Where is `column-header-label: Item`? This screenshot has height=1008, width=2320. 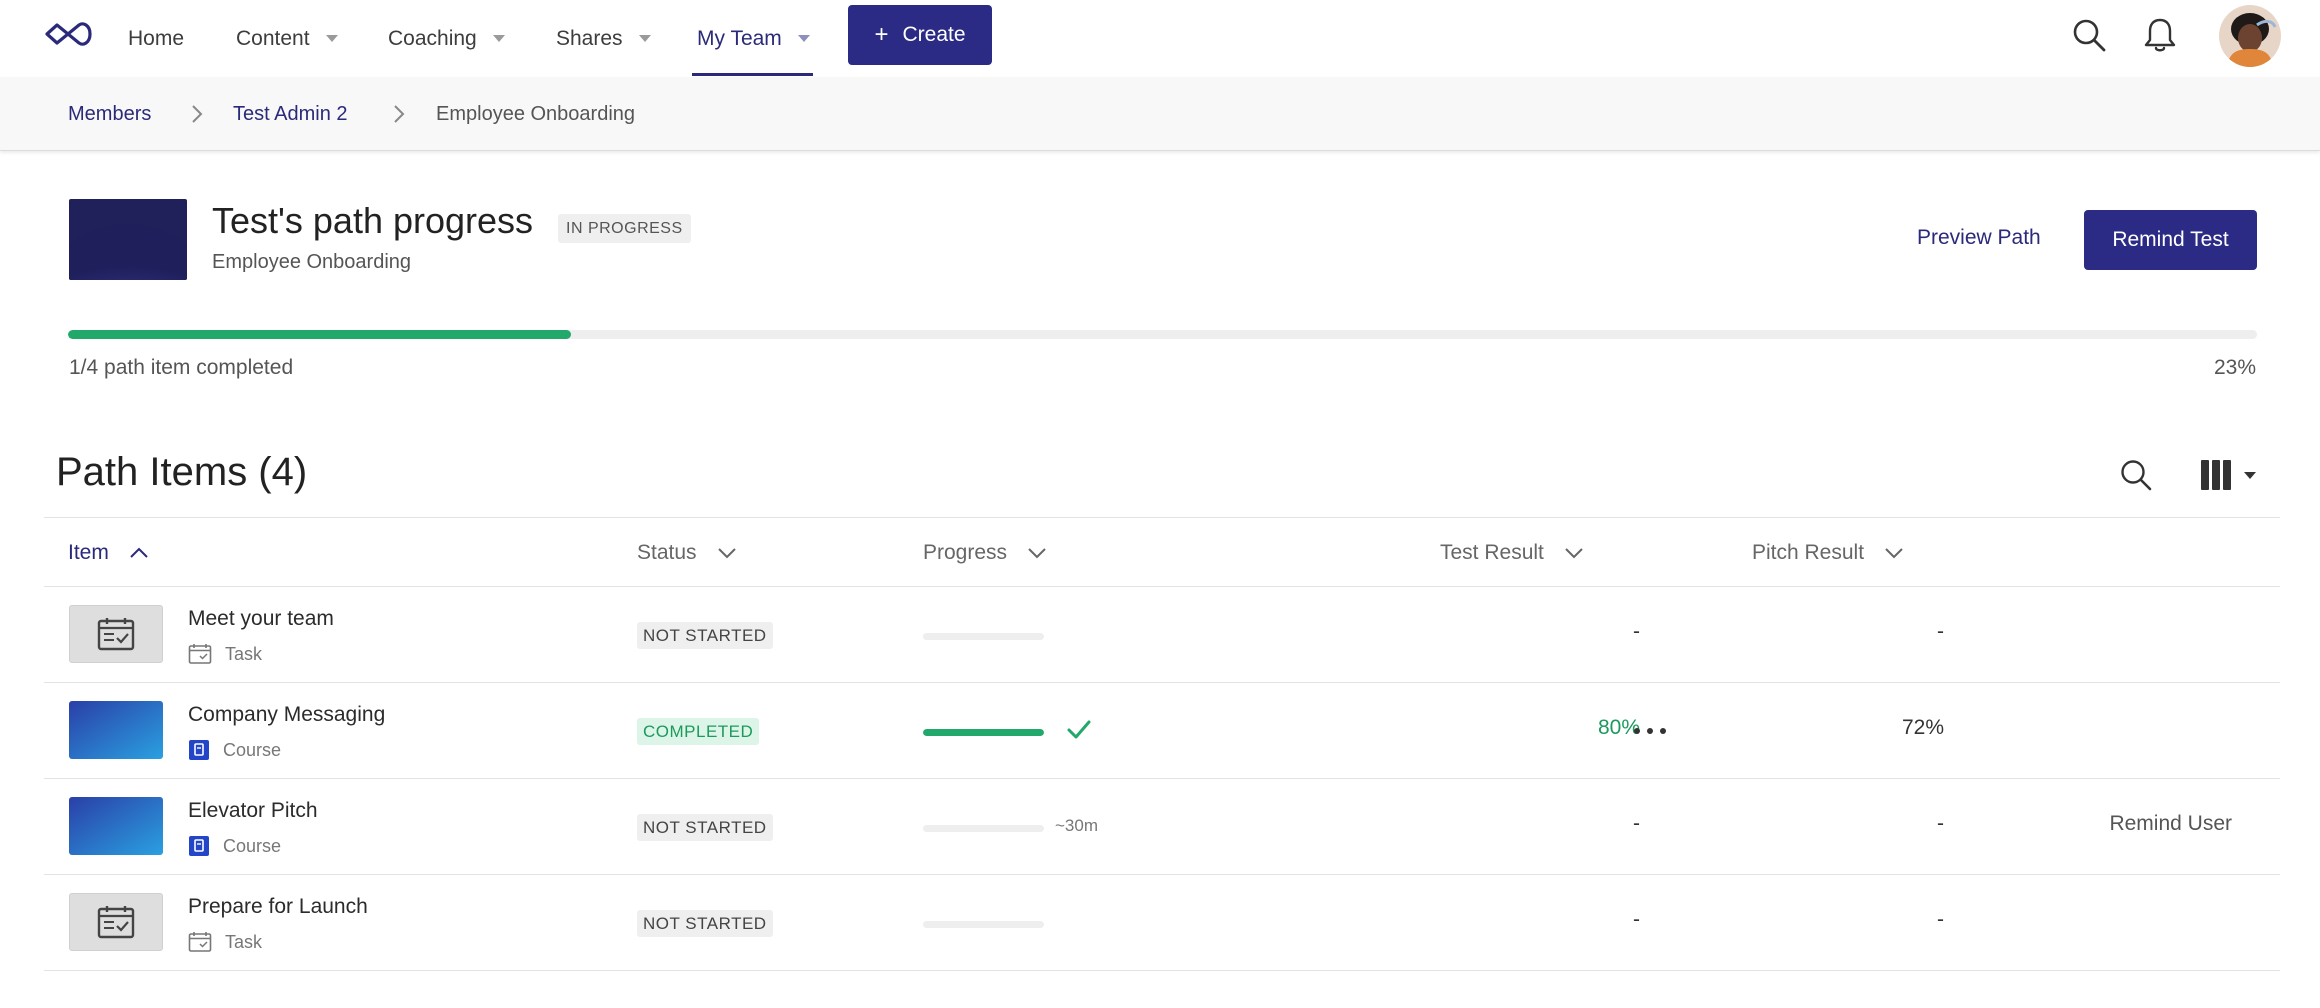 column-header-label: Item is located at coordinates (88, 552).